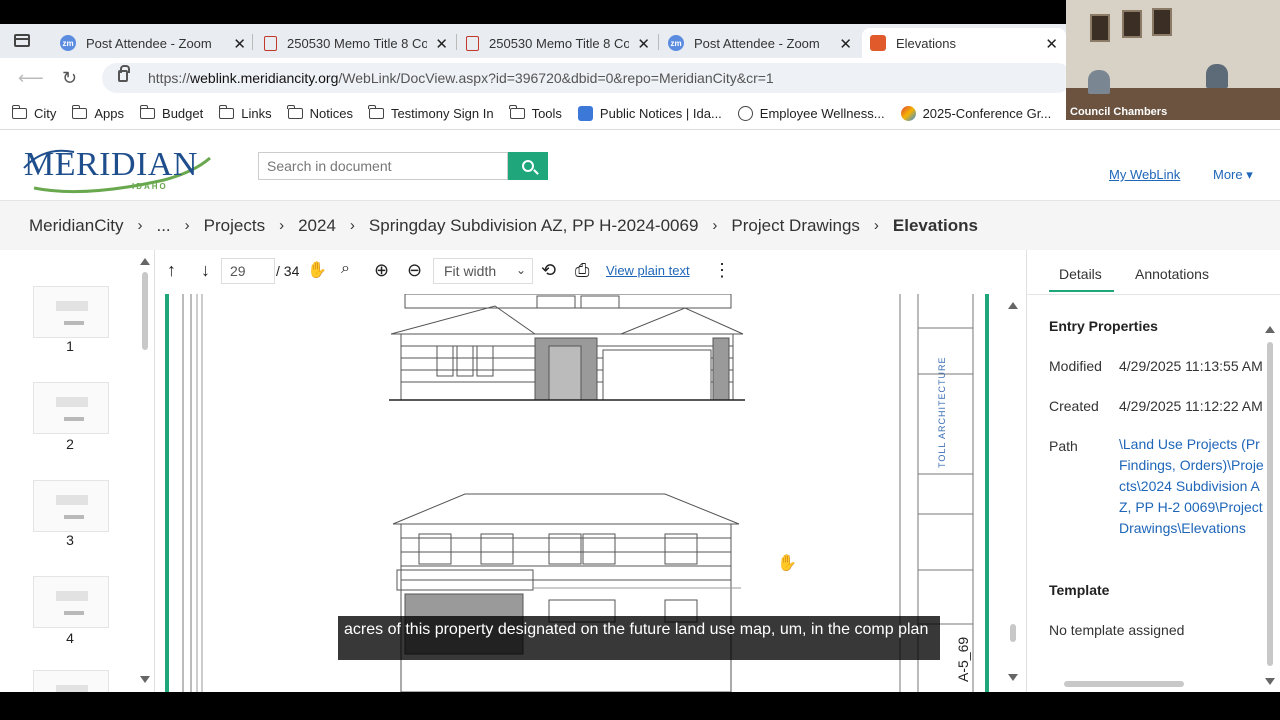 Image resolution: width=1280 pixels, height=720 pixels. What do you see at coordinates (109, 113) in the screenshot?
I see `bookmark-label: Apps` at bounding box center [109, 113].